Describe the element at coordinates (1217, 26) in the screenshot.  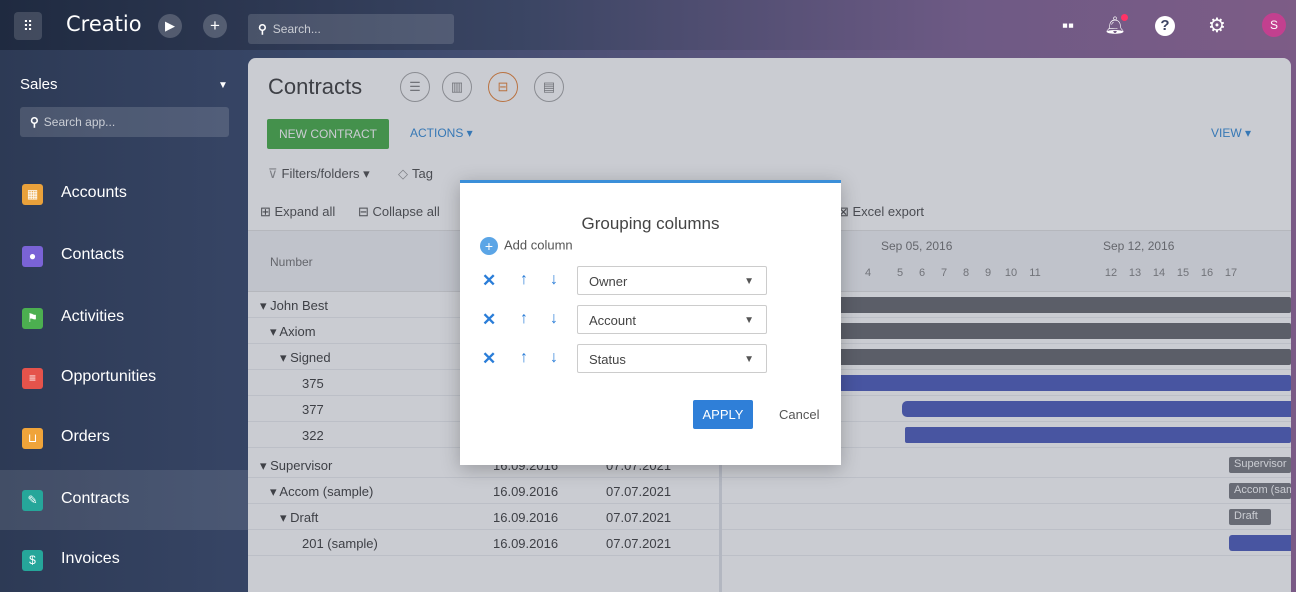
I see `settings-gear-icon: ⚙` at that location.